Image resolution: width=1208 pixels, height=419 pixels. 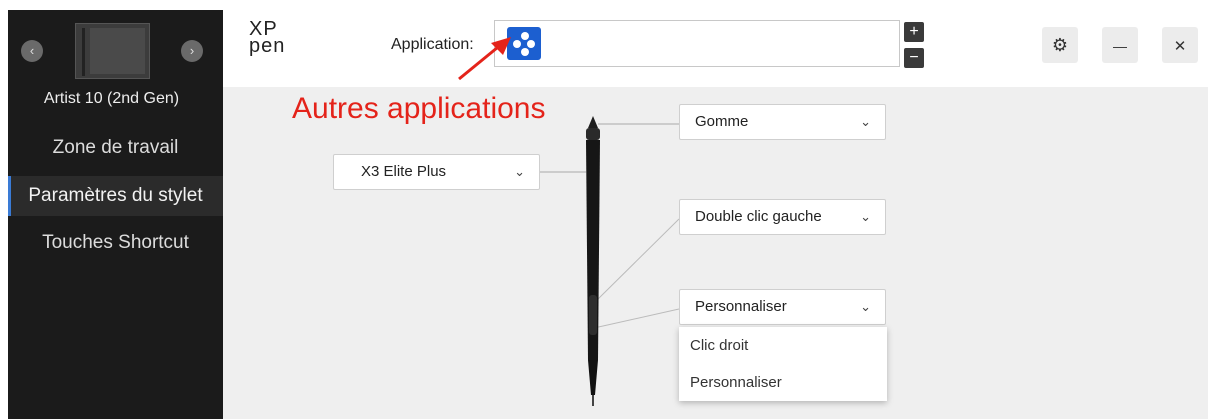 I want to click on pen-model-value: X3 Elite Plus, so click(x=404, y=171).